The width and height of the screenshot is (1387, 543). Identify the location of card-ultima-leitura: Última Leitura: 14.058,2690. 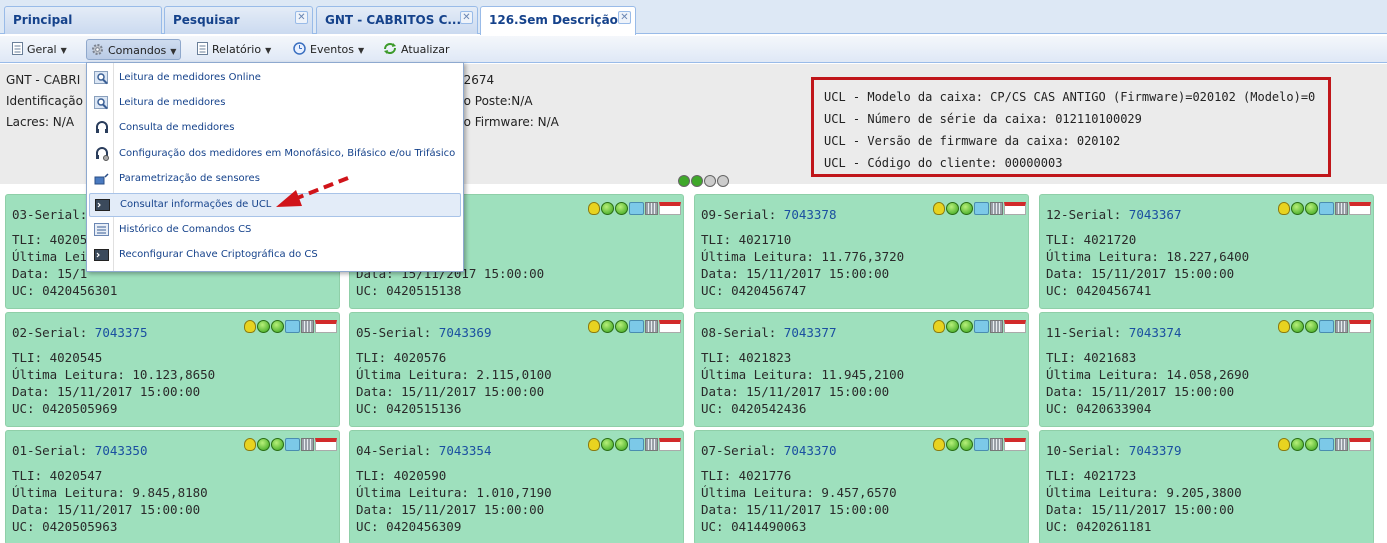
(1148, 374).